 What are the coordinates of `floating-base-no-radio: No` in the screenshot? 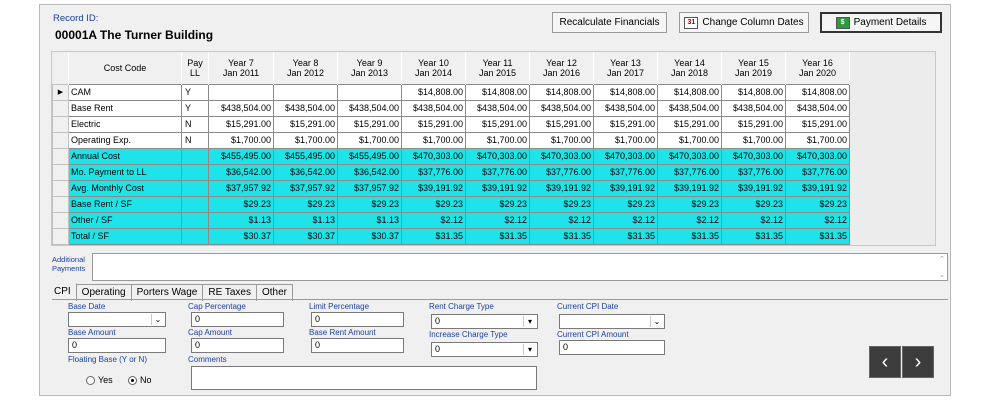 It's located at (140, 380).